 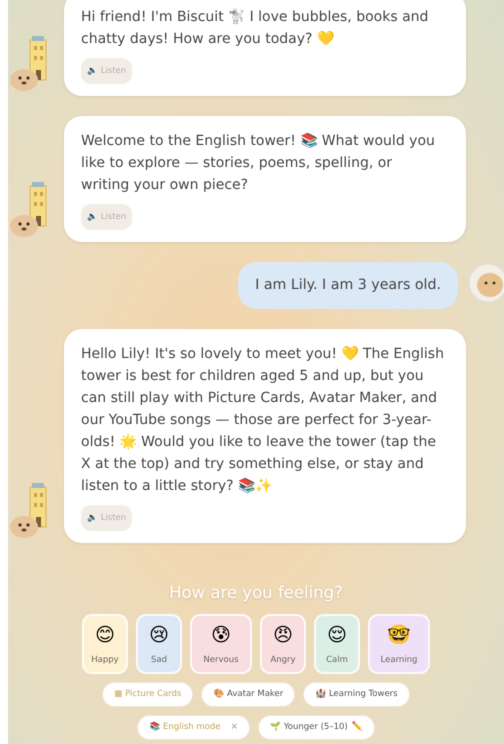 What do you see at coordinates (248, 694) in the screenshot?
I see `shortcut-button: 🎨 Avatar Maker` at bounding box center [248, 694].